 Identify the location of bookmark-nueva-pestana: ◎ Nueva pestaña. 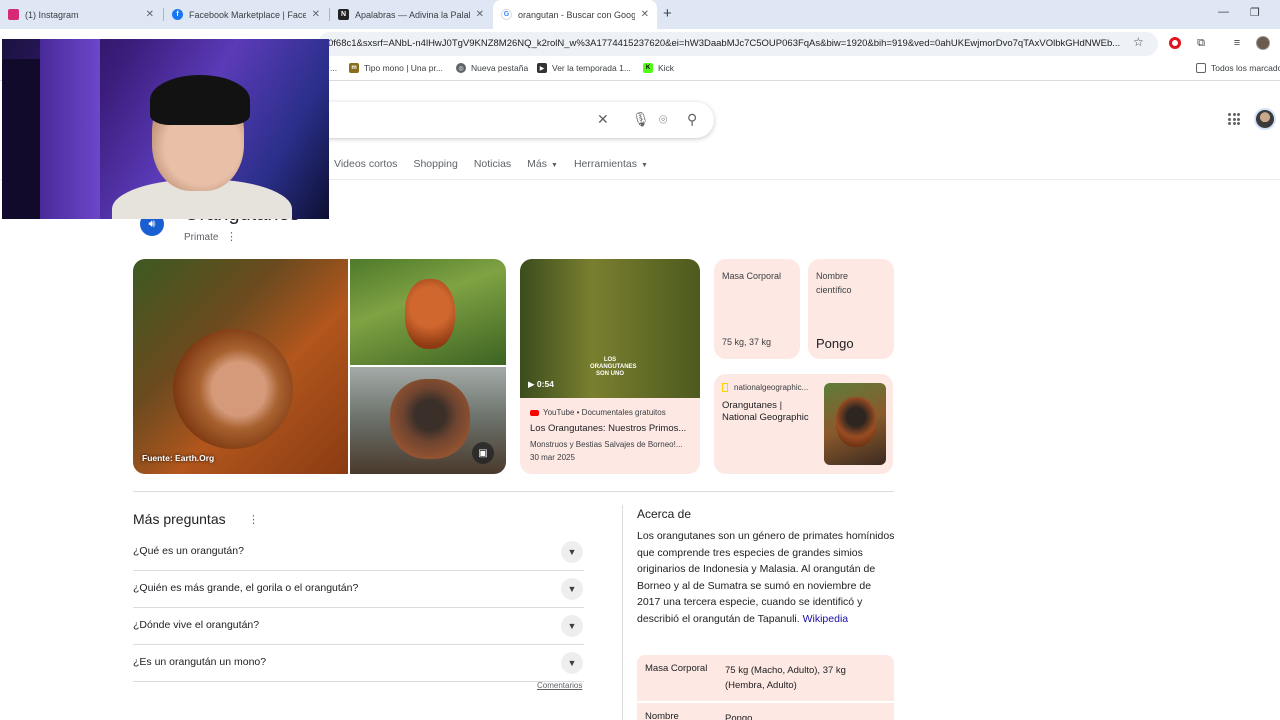
(492, 68).